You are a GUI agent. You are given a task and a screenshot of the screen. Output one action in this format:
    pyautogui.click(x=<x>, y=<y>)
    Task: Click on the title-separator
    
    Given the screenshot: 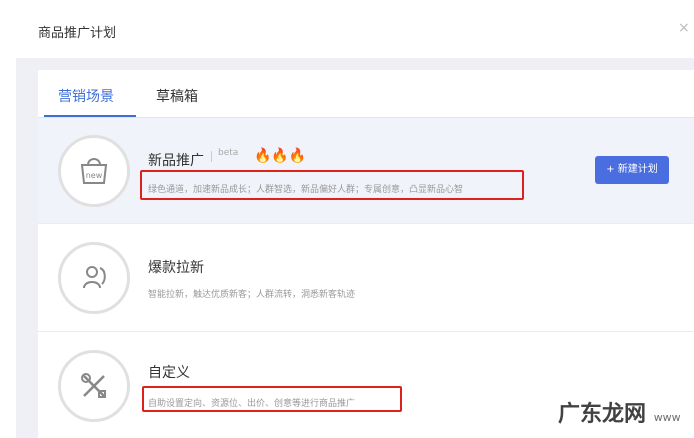 What is the action you would take?
    pyautogui.click(x=211, y=156)
    